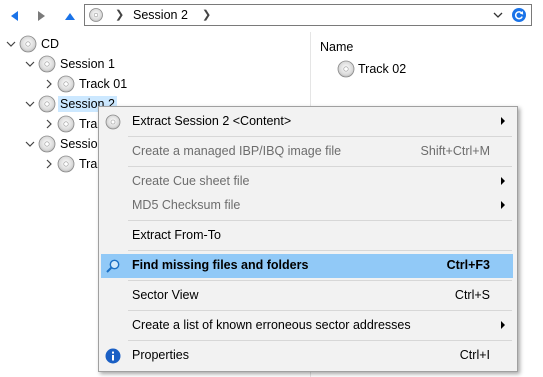 The height and width of the screenshot is (377, 543). Describe the element at coordinates (307, 236) in the screenshot. I see `menu-item-extract-from-to: Extract From-To` at that location.